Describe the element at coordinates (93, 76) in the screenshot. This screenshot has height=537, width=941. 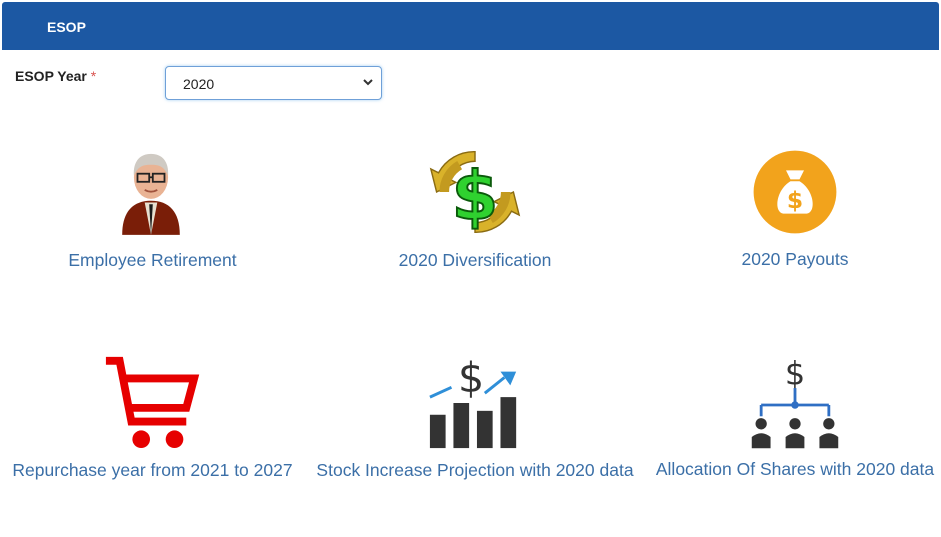
I see `required-mark: *` at that location.